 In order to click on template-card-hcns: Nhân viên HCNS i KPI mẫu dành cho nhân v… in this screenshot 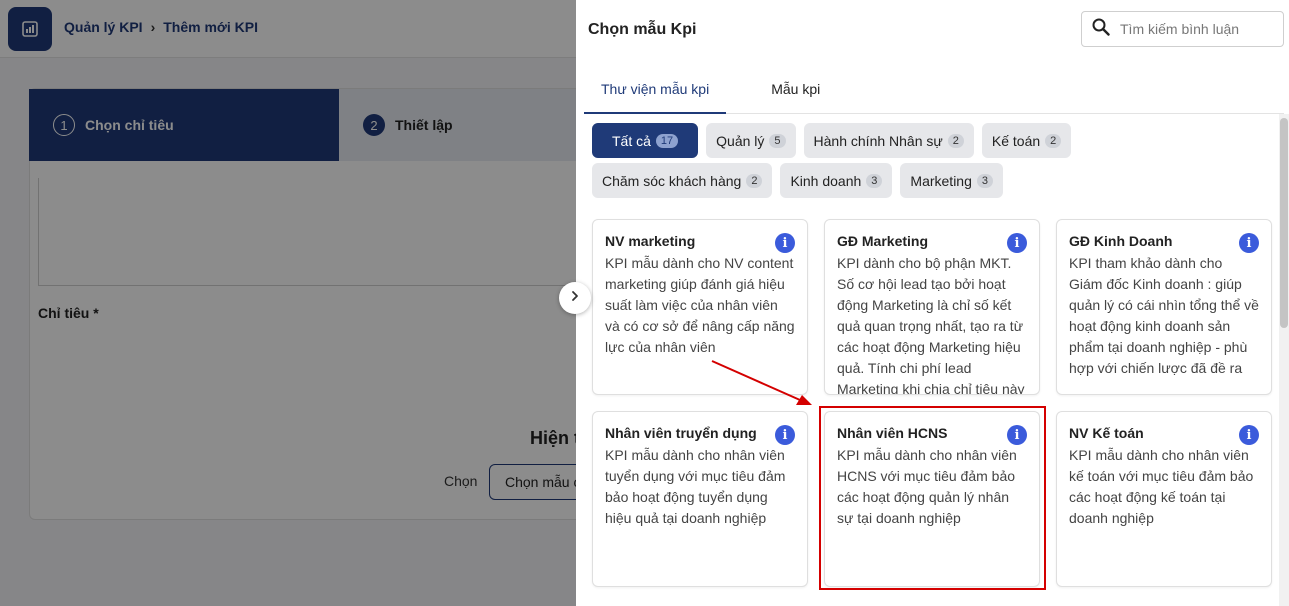, I will do `click(932, 499)`.